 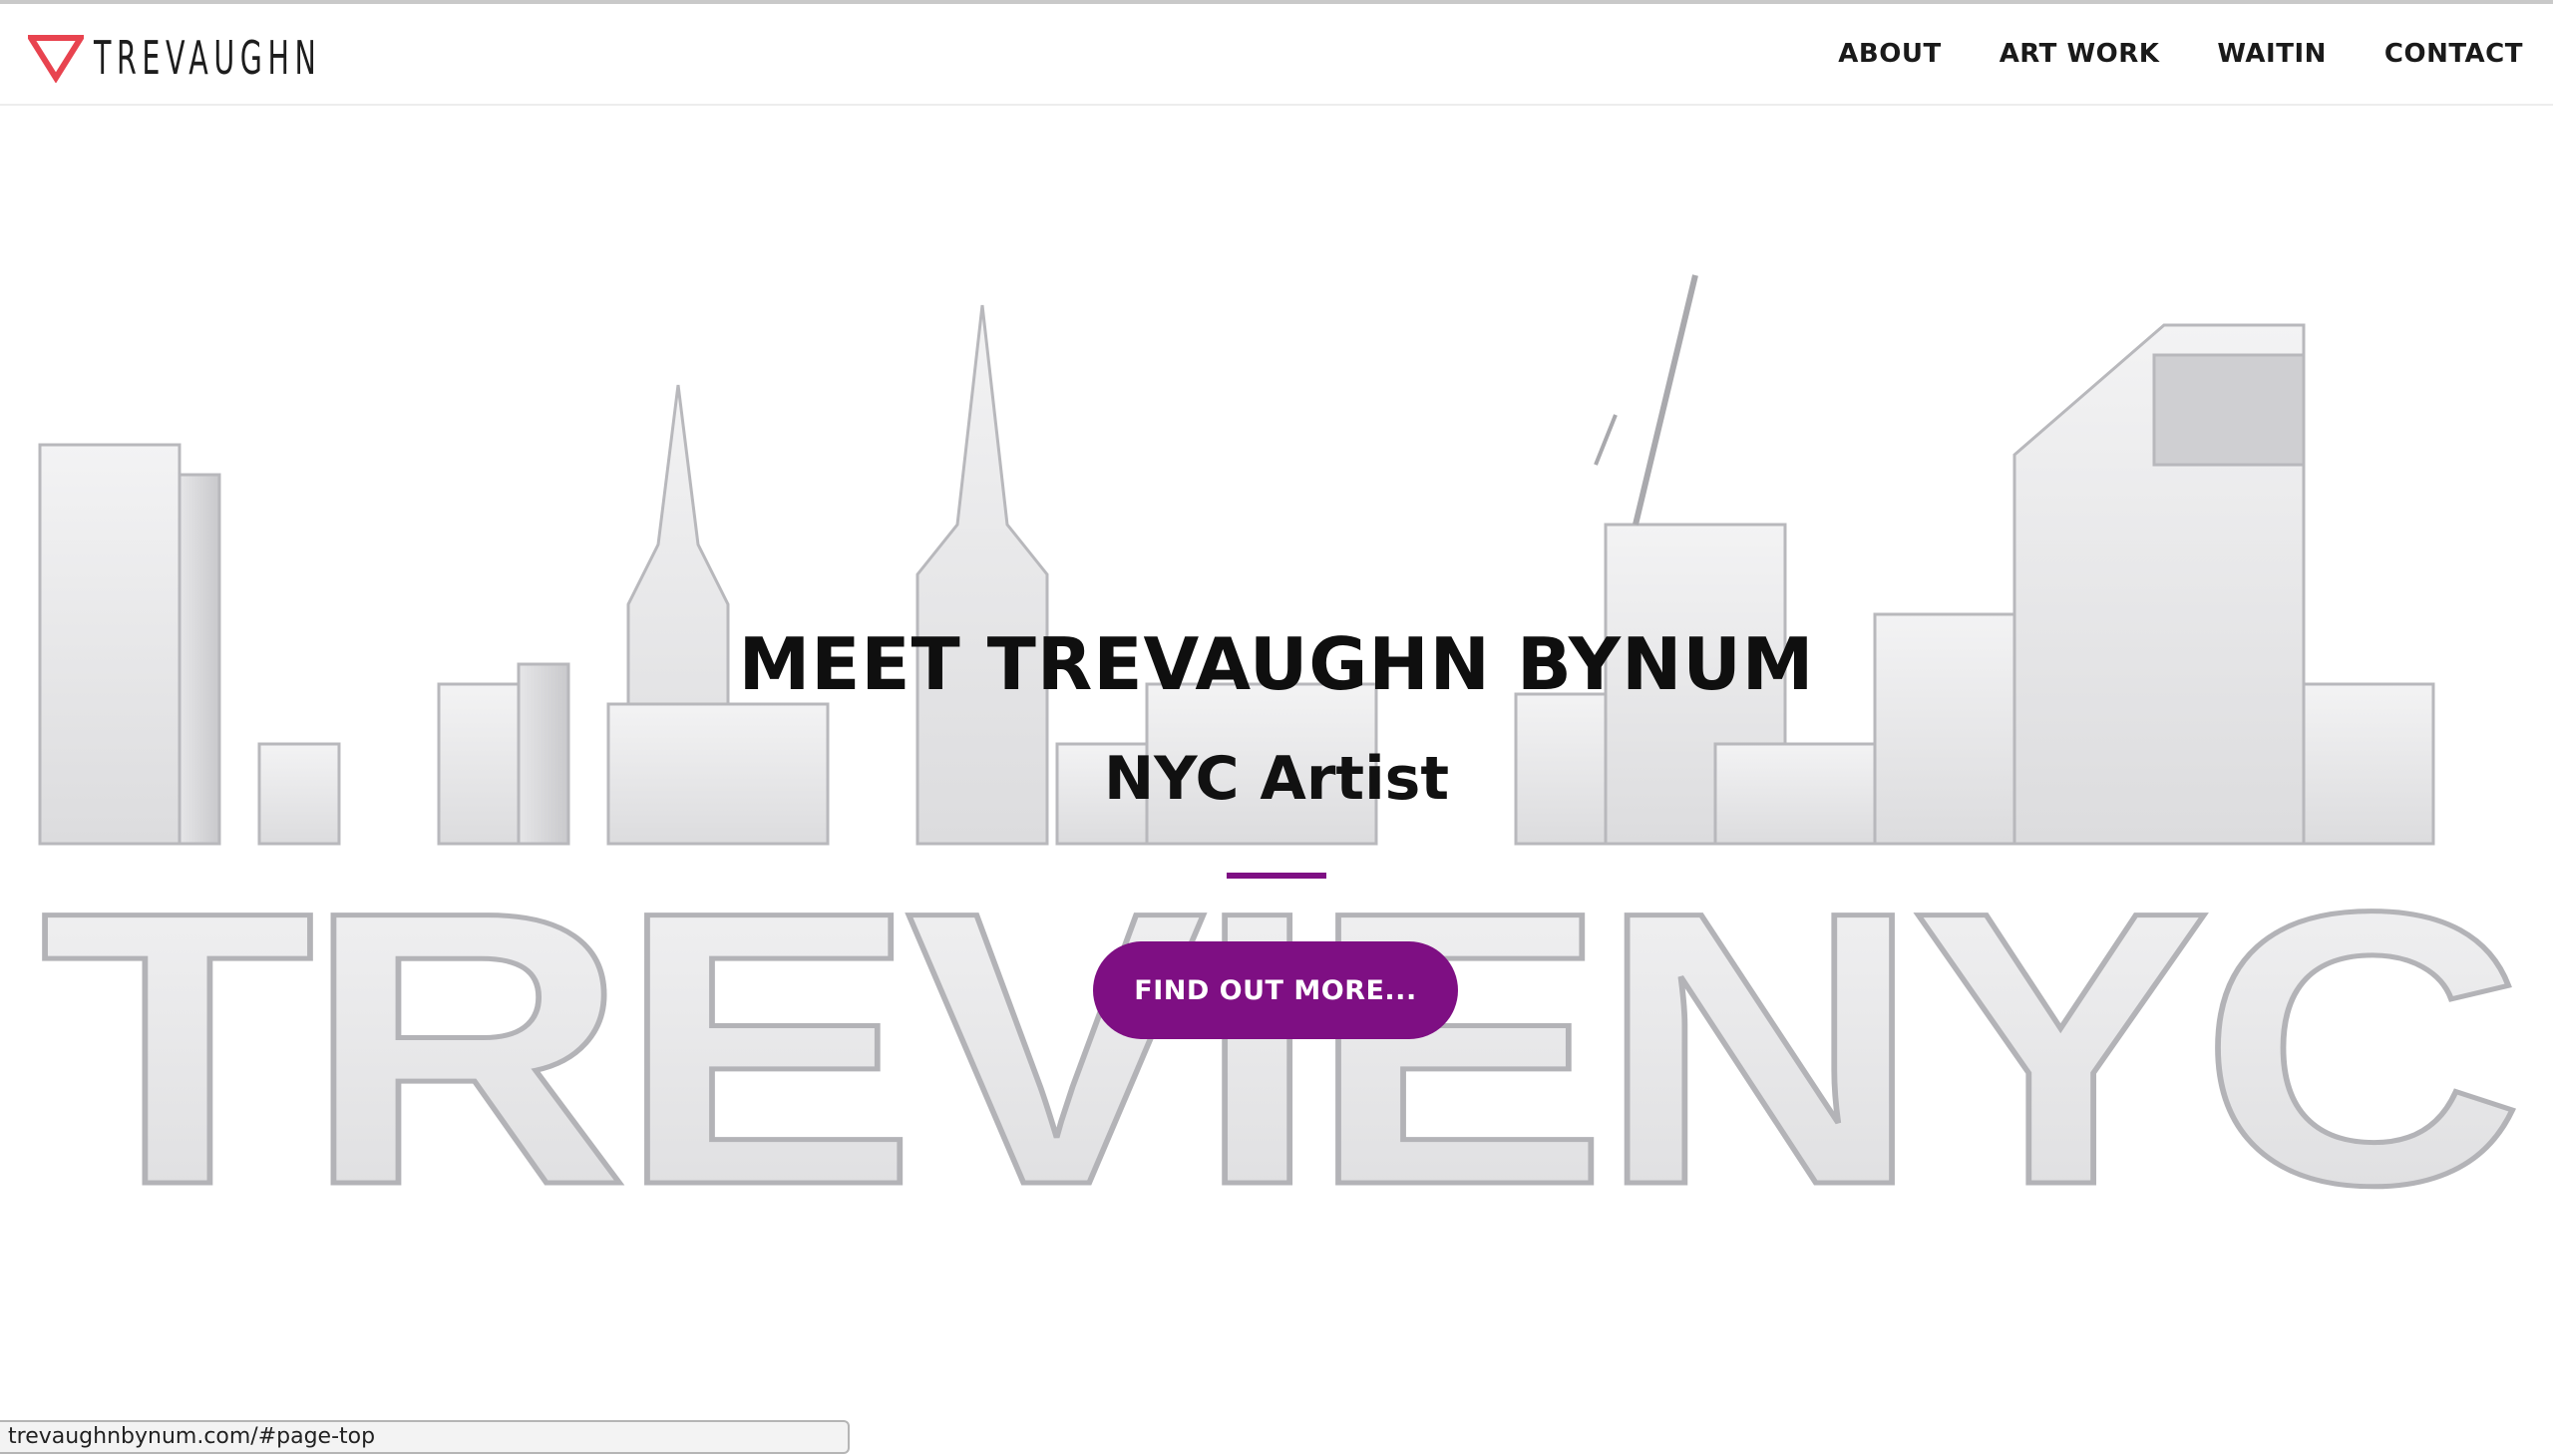 What do you see at coordinates (2454, 54) in the screenshot?
I see `nav-item-contact: CONTACT` at bounding box center [2454, 54].